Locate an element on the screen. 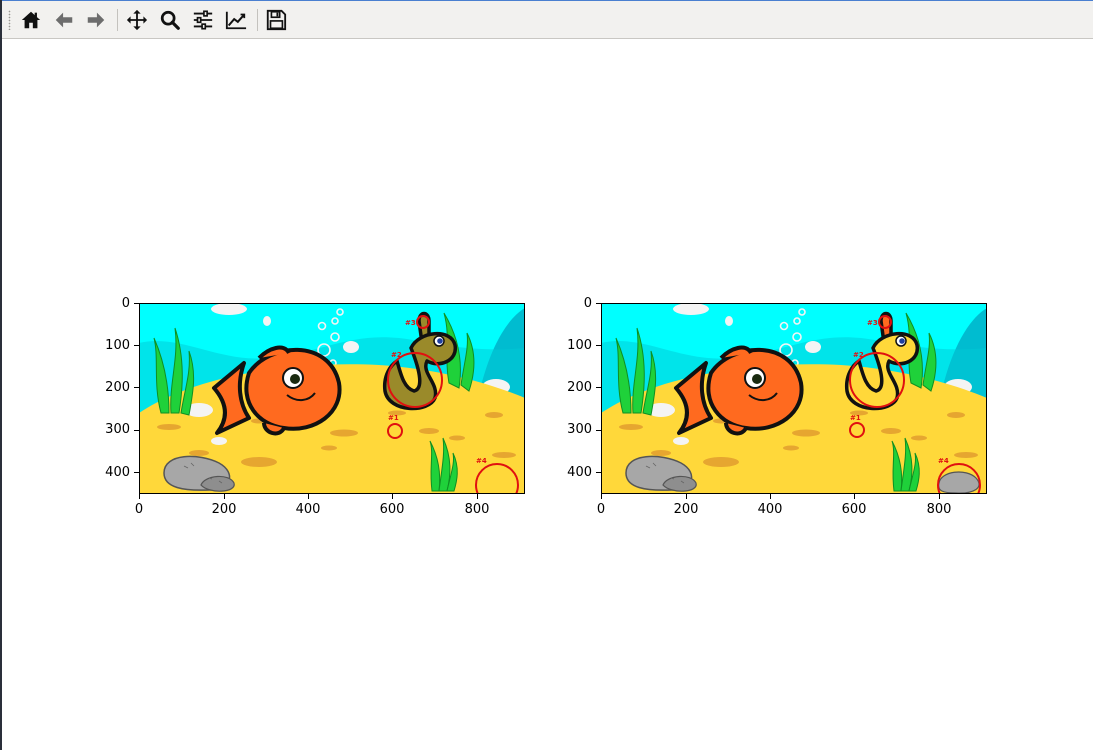 The height and width of the screenshot is (750, 1093). home-button is located at coordinates (31, 20).